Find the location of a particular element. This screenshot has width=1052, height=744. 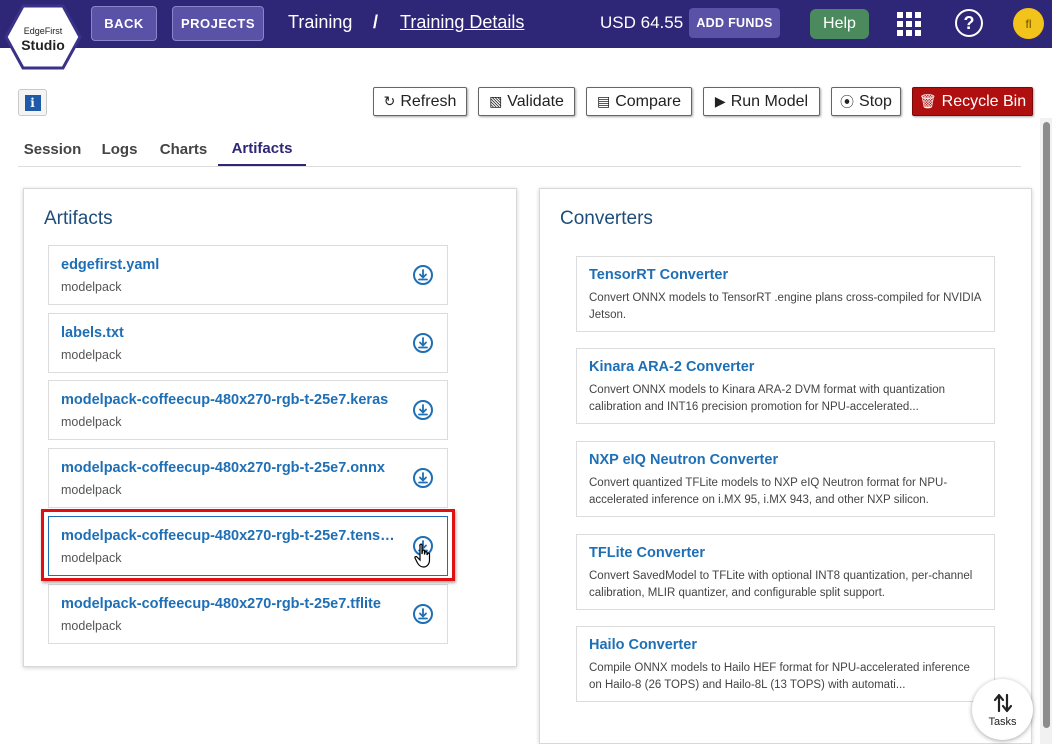

account-balance: USD 64.55 is located at coordinates (642, 22).